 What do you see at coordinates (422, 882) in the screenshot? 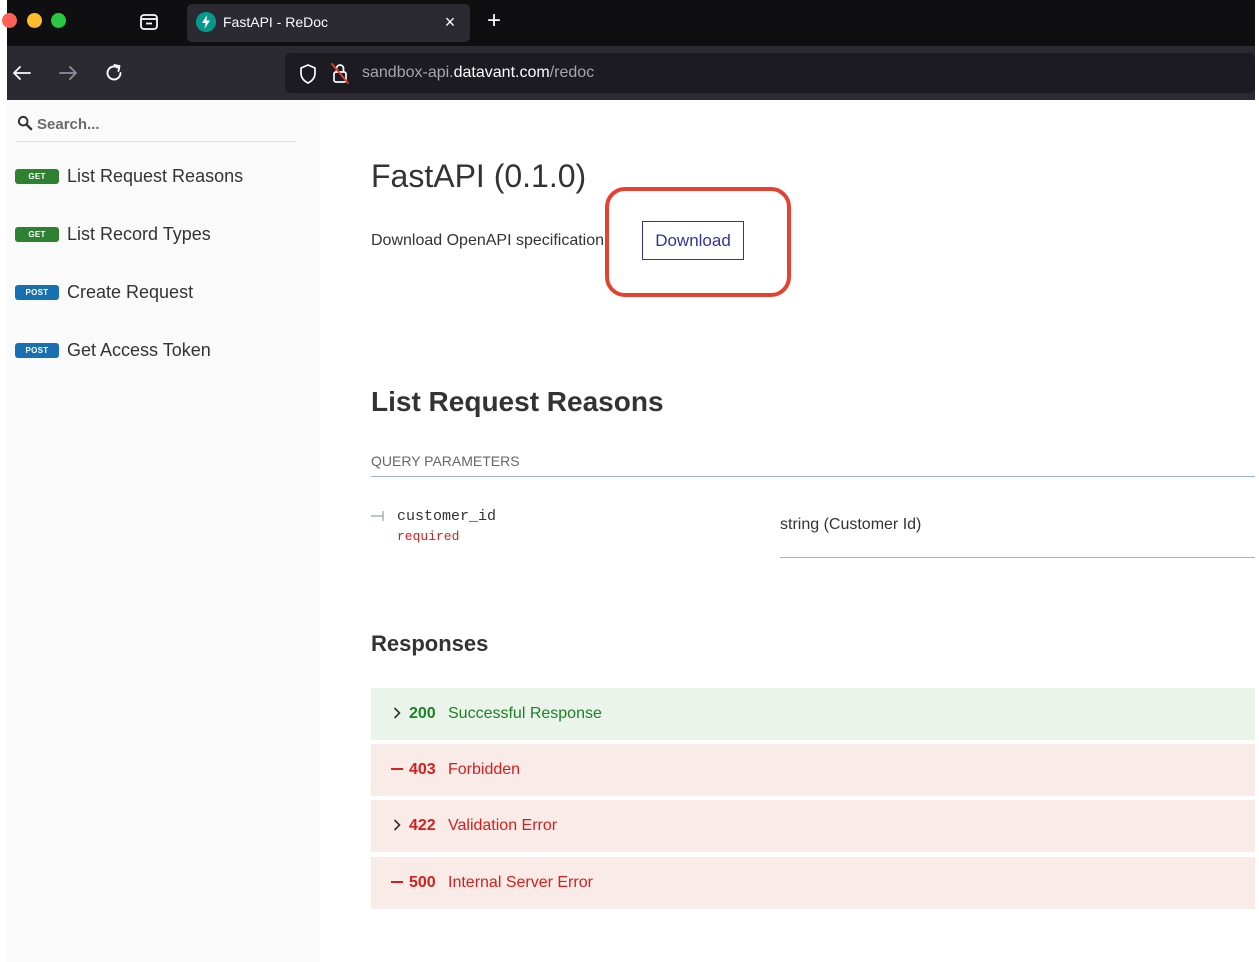
I see `response-code: 500` at bounding box center [422, 882].